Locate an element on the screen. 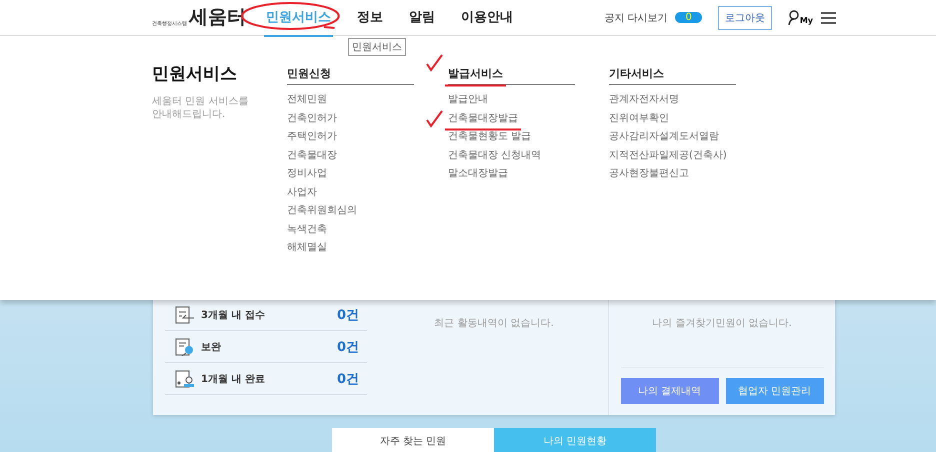 The image size is (936, 452). menu-title: 민원서비스 is located at coordinates (195, 74).